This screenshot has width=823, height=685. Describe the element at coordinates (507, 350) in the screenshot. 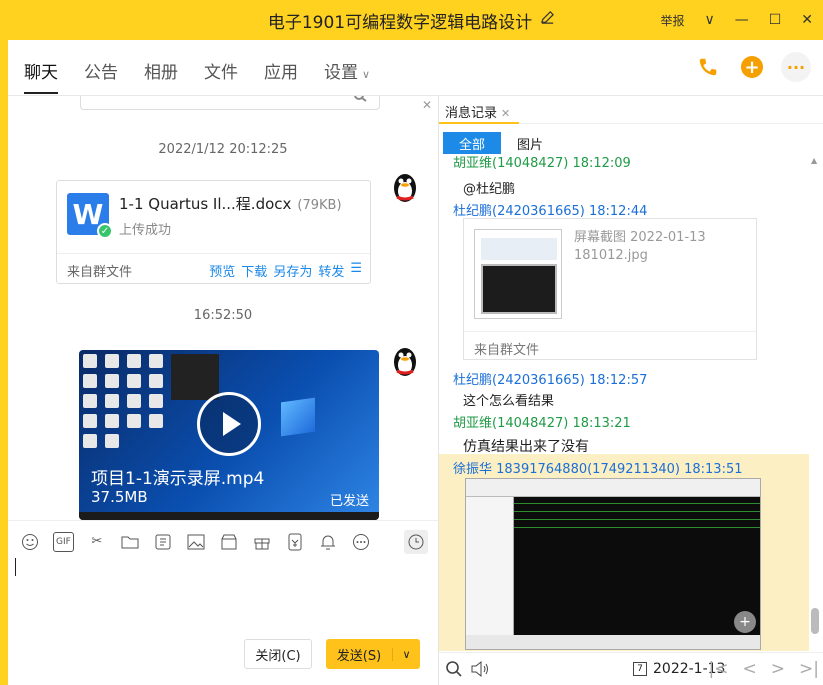

I see `image-source: 来自群文件` at that location.